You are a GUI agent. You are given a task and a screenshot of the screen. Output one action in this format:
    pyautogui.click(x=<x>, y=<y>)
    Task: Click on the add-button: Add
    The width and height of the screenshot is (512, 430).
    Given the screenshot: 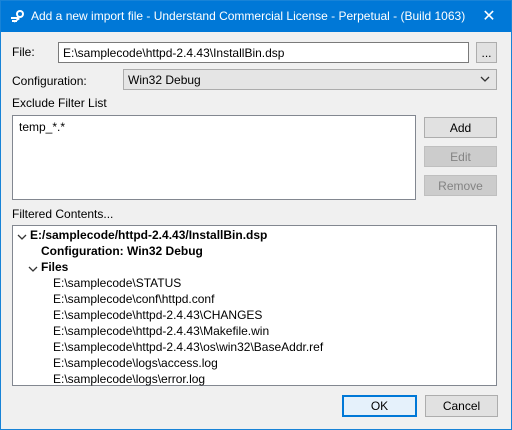 What is the action you would take?
    pyautogui.click(x=460, y=127)
    